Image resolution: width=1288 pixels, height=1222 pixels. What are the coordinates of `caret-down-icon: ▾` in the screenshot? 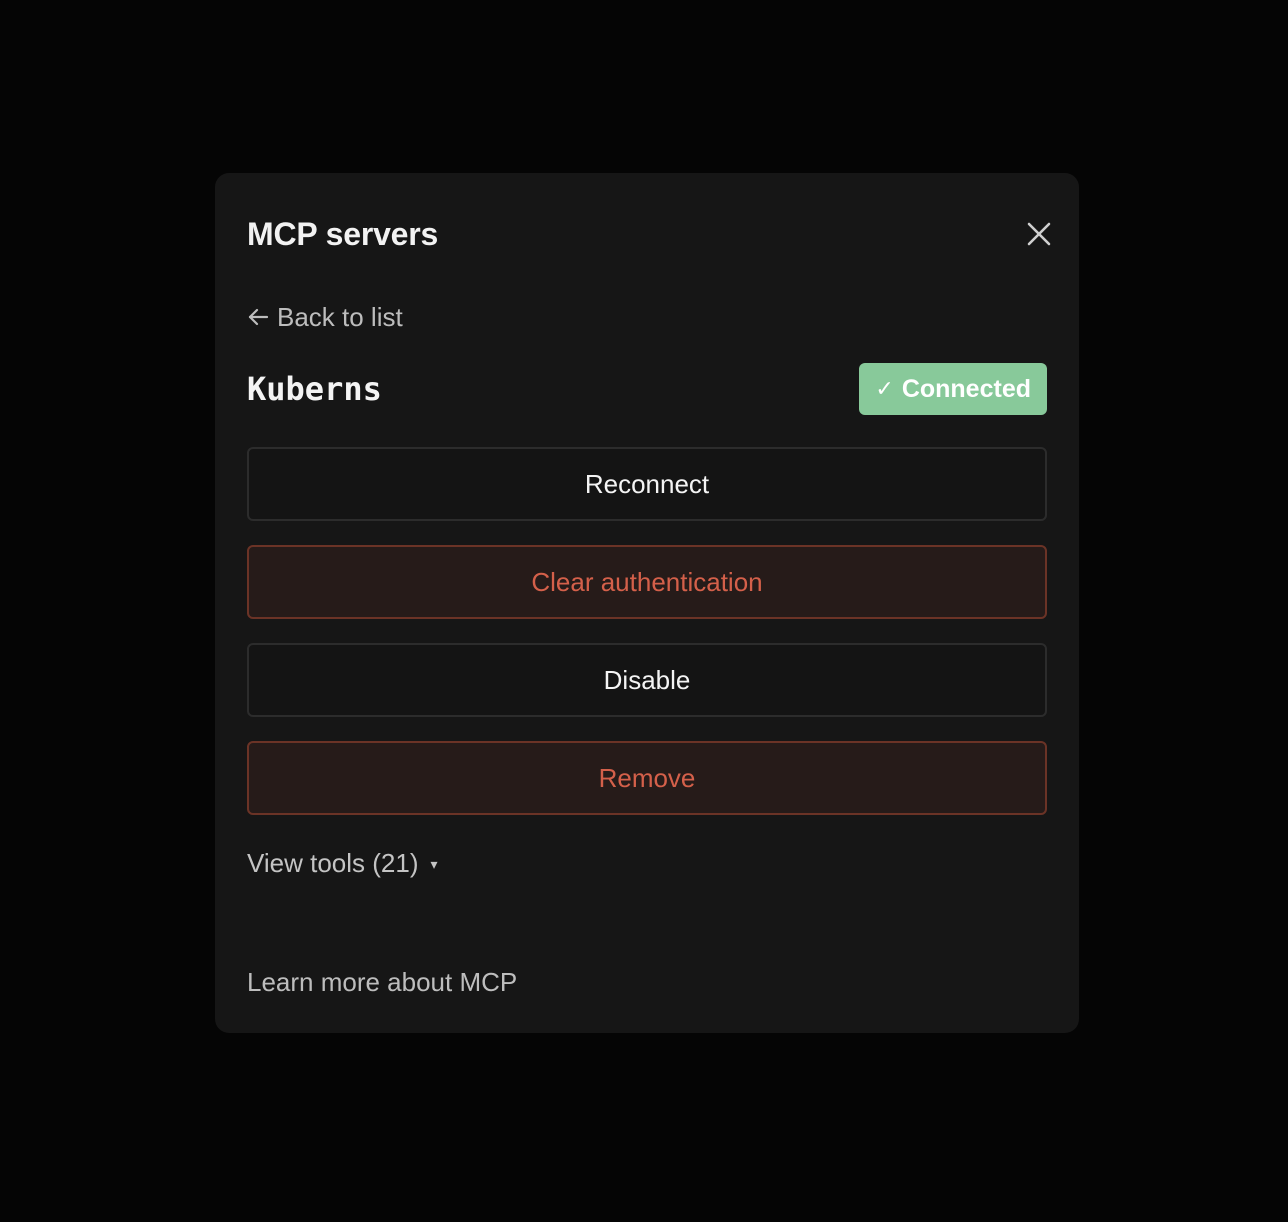 It's located at (434, 864).